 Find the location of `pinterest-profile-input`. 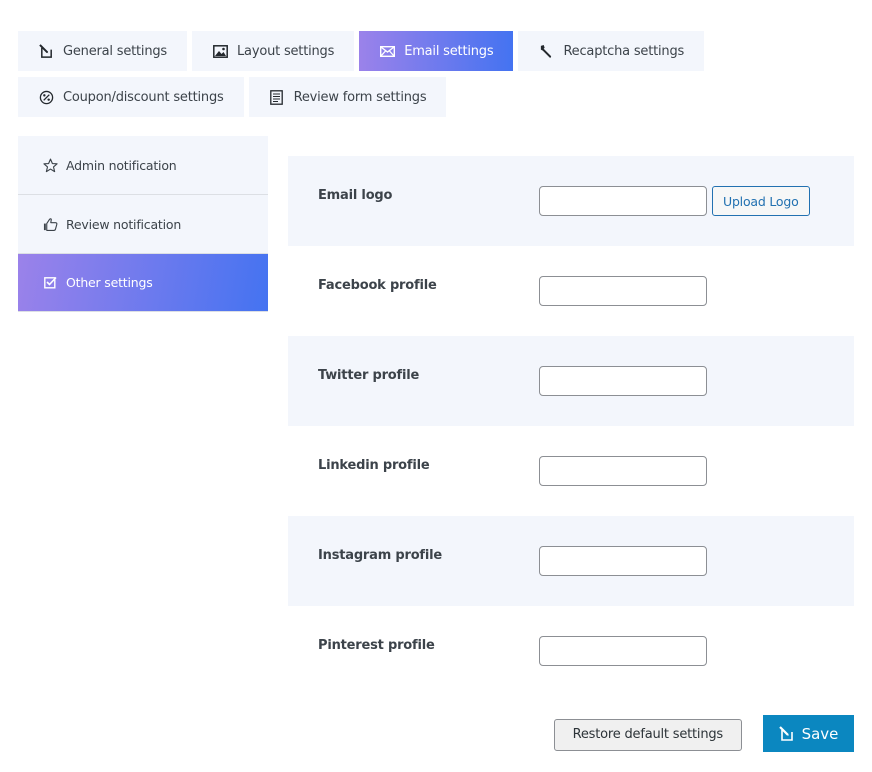

pinterest-profile-input is located at coordinates (623, 651).